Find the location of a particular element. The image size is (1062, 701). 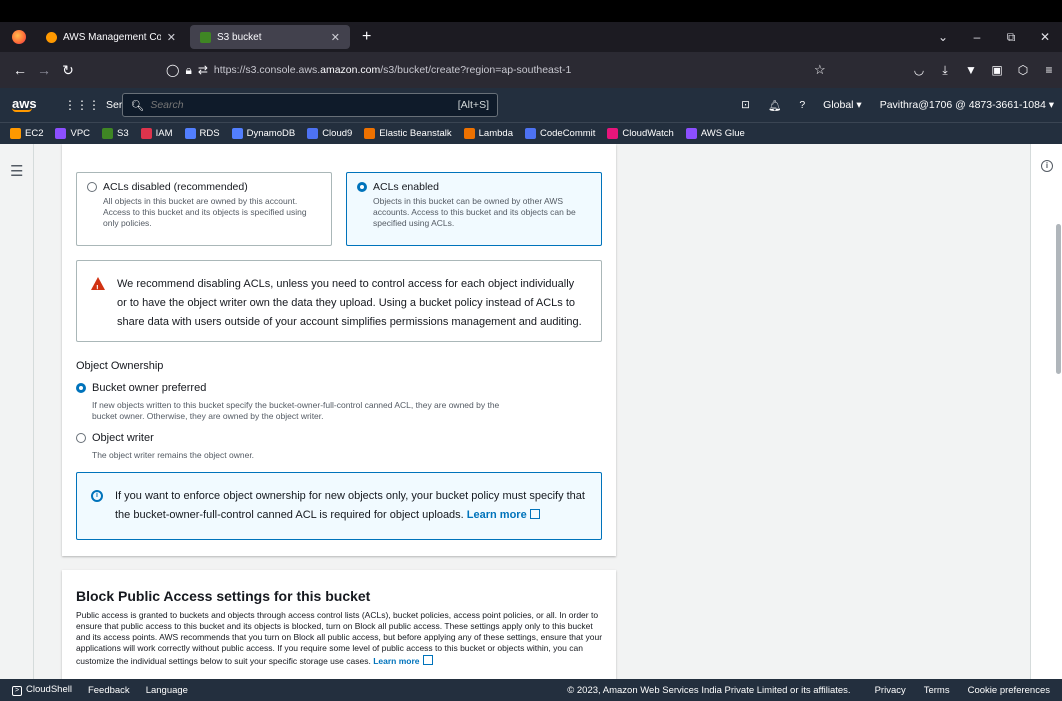

search-shortcut: [Alt+S] is located at coordinates (473, 105).